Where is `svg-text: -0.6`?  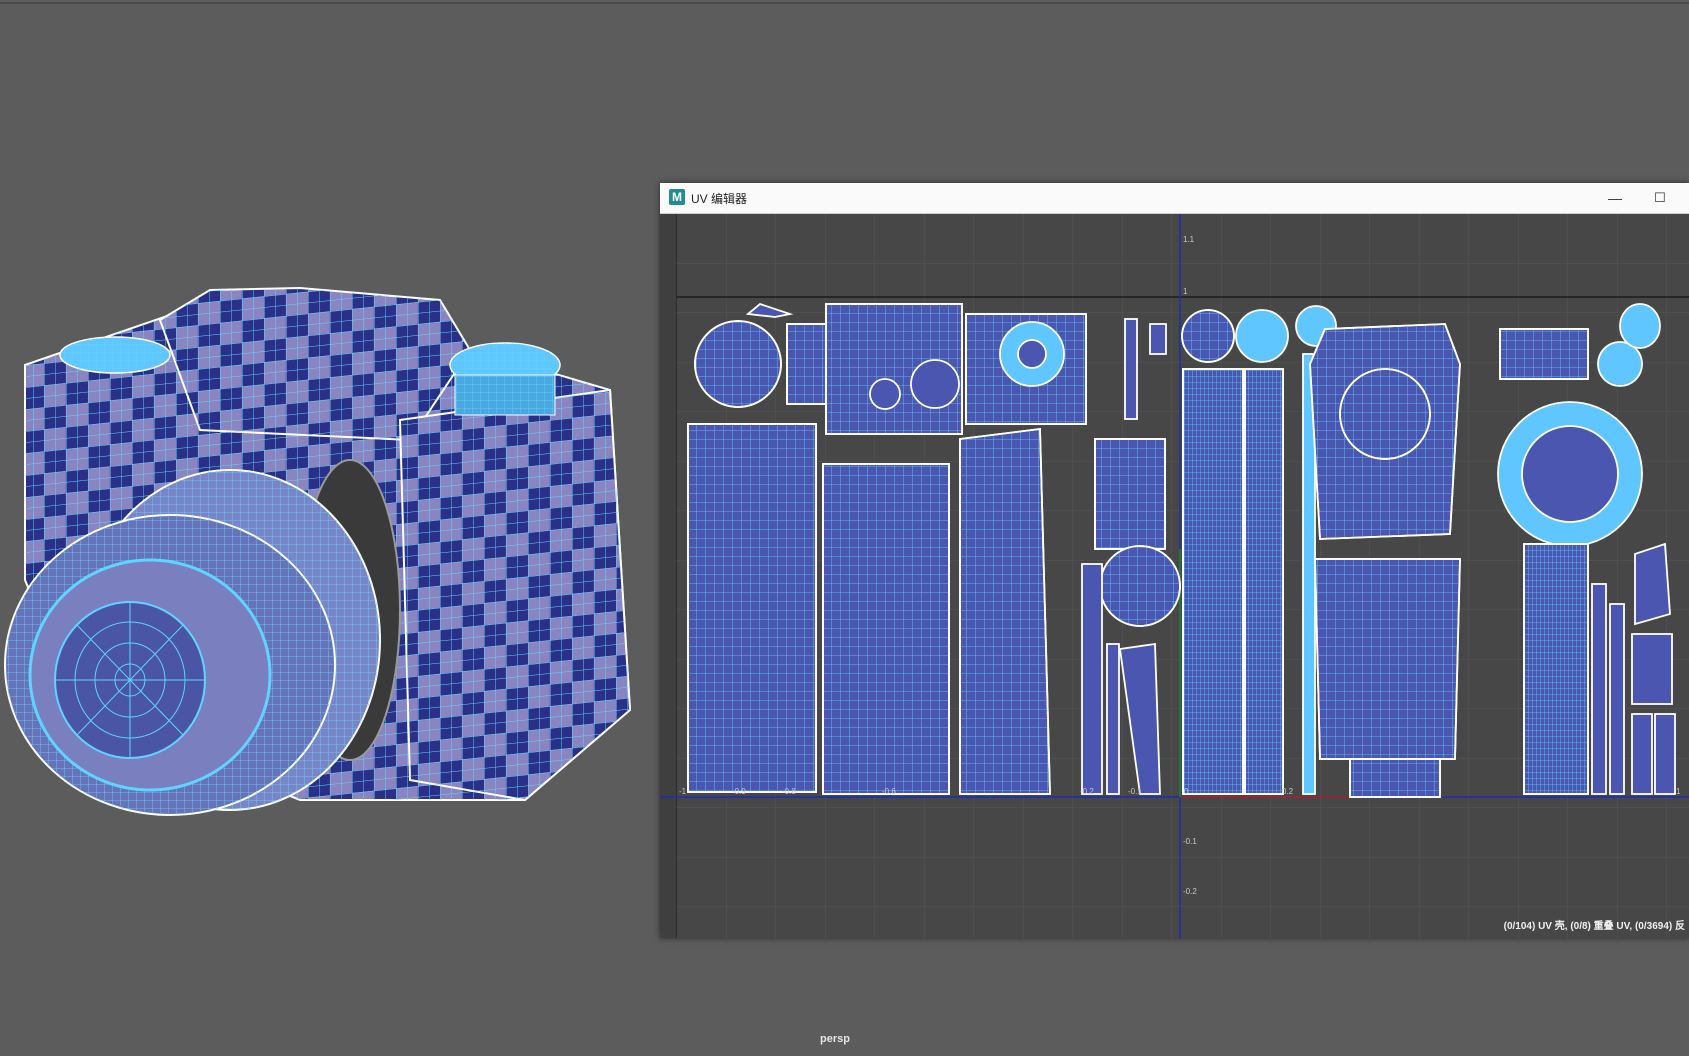
svg-text: -0.6 is located at coordinates (889, 791).